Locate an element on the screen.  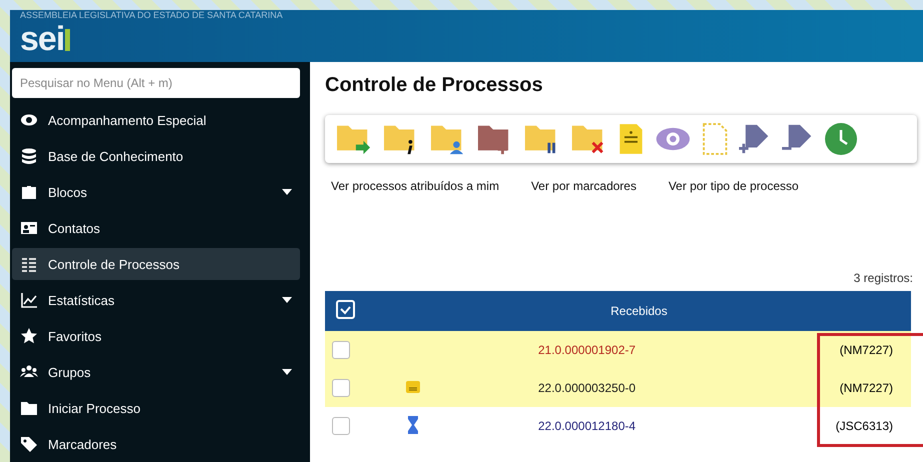
menu-search-field: Pesquisar no Menu (Alt + m) is located at coordinates (156, 83).